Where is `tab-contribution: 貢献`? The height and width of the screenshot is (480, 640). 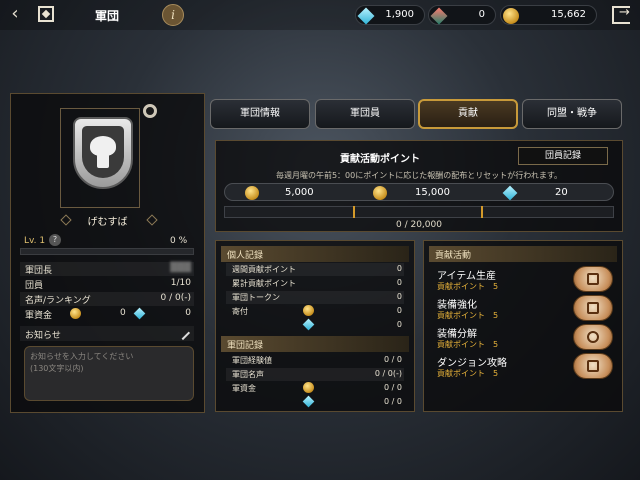
tab-contribution: 貢献 is located at coordinates (468, 114).